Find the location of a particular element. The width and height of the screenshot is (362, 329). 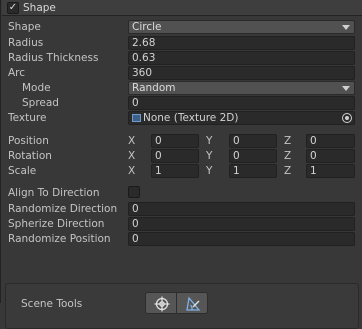

shape-row: Shape Circle is located at coordinates (181, 27).